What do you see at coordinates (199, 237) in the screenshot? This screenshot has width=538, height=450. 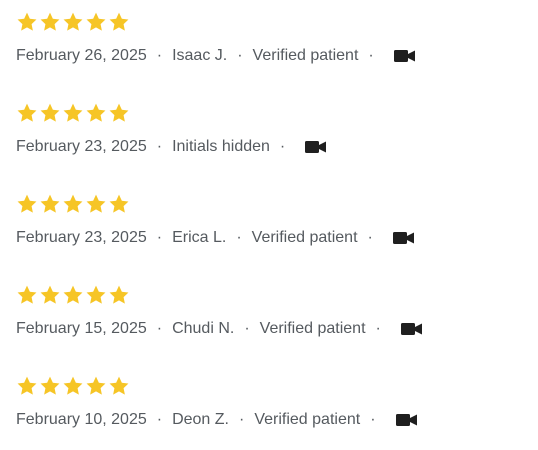 I see `review-author: Erica L.` at bounding box center [199, 237].